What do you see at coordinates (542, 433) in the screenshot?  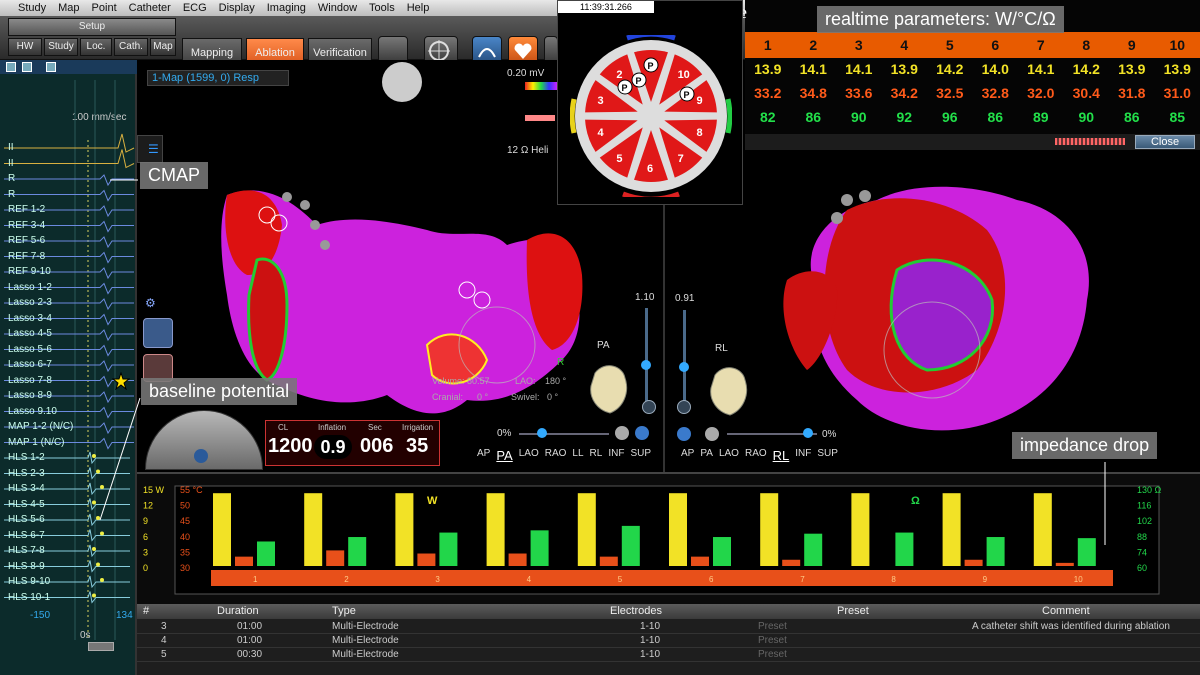 I see `opacity-thumb-left` at bounding box center [542, 433].